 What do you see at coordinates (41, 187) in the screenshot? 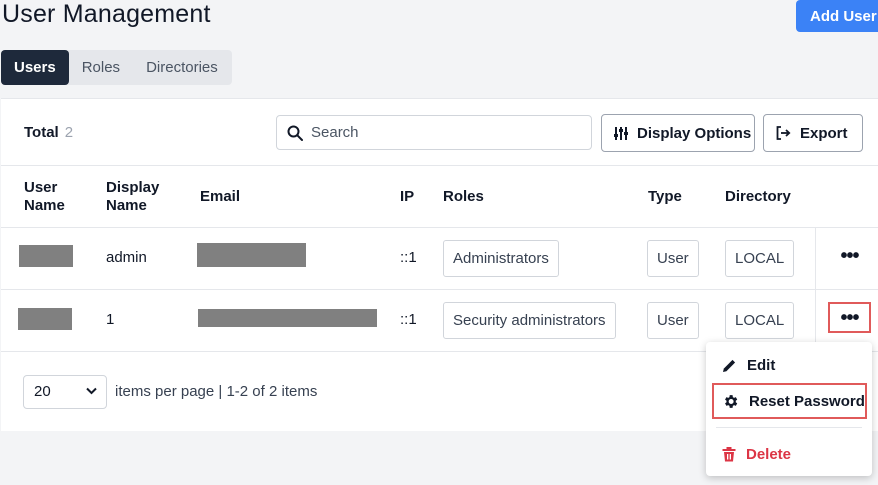
I see `header-user-name-line1: User` at bounding box center [41, 187].